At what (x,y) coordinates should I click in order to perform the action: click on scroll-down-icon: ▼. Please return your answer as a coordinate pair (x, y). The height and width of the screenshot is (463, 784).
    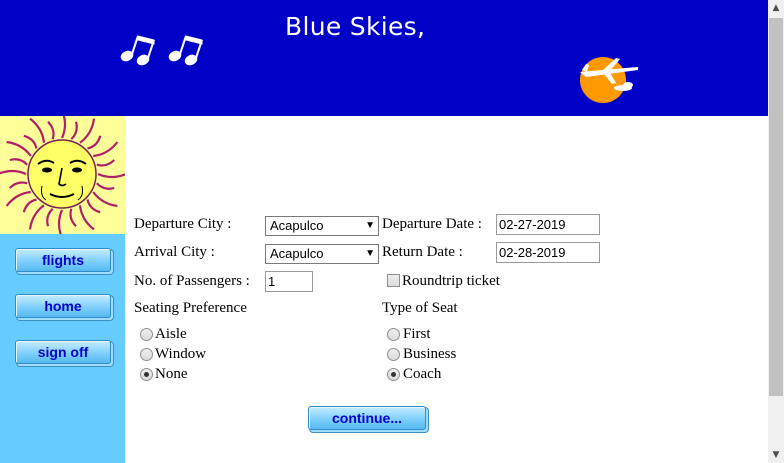
    Looking at the image, I should click on (776, 455).